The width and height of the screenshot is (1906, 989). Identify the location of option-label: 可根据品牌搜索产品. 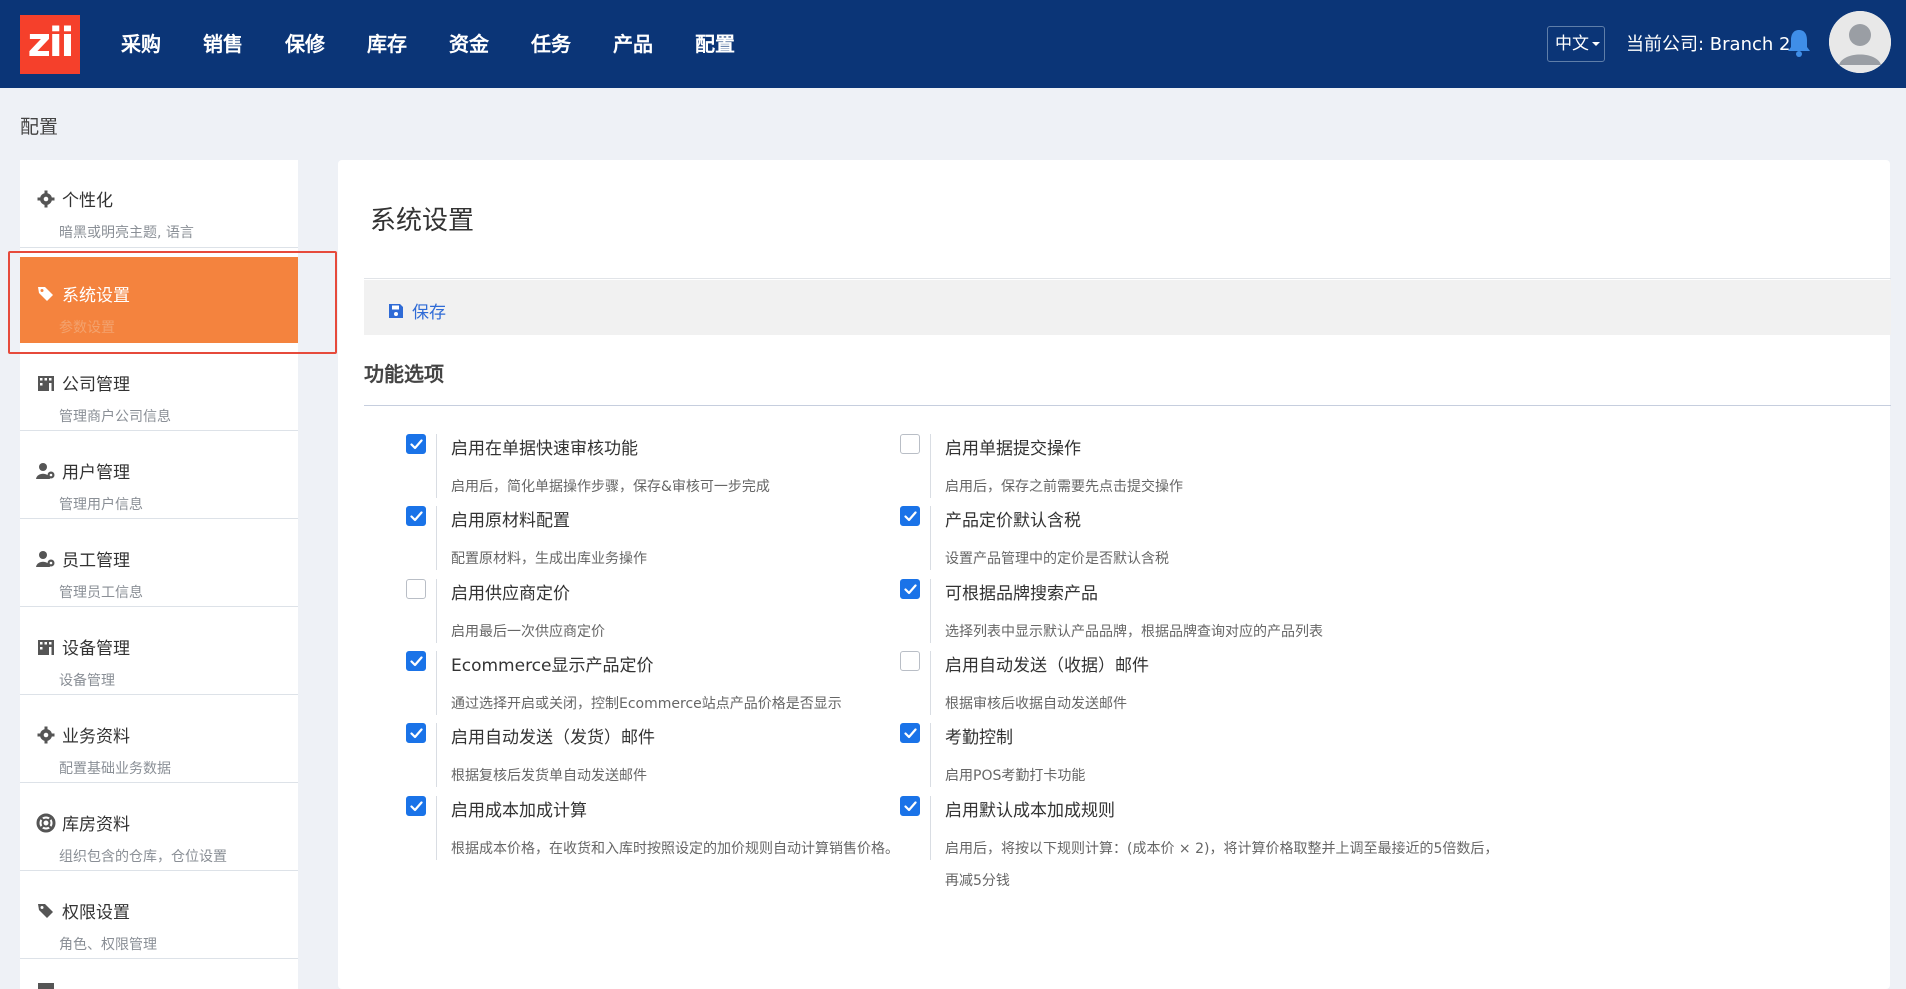
(1021, 594).